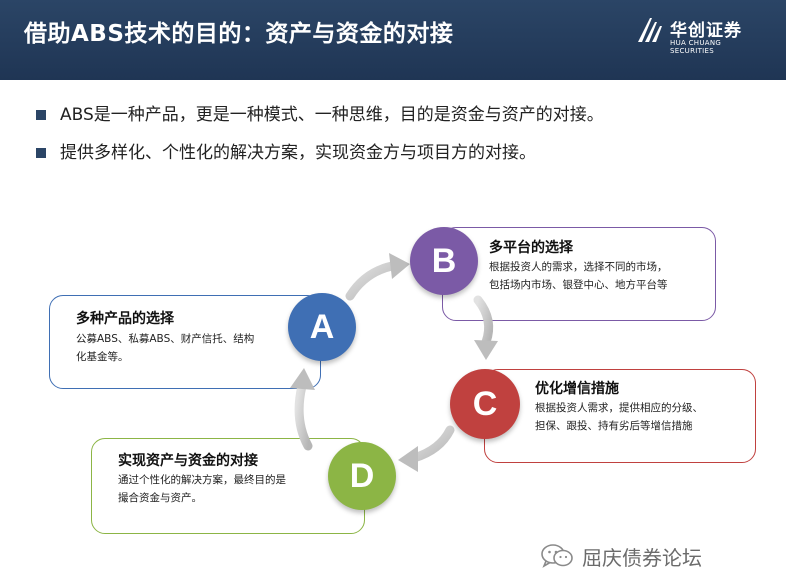 This screenshot has height=586, width=786. I want to click on node-letter-c: C, so click(485, 404).